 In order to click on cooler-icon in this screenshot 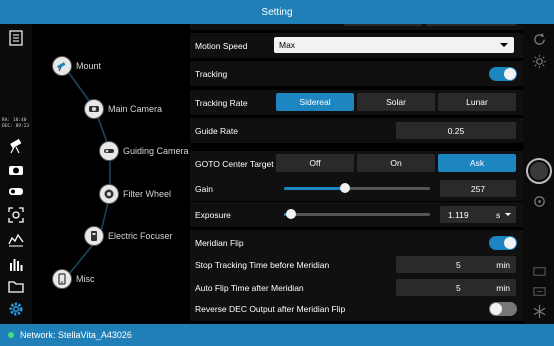, I will do `click(539, 311)`.